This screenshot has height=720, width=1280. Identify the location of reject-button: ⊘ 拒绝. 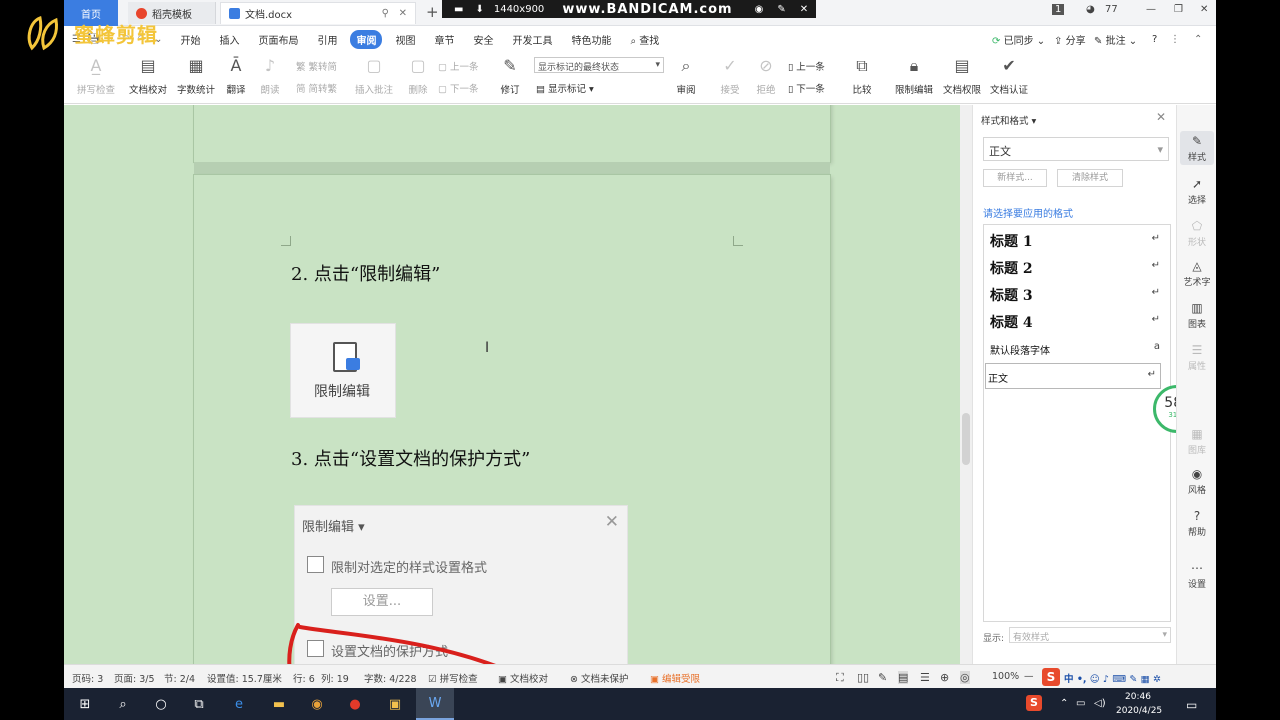
(766, 75).